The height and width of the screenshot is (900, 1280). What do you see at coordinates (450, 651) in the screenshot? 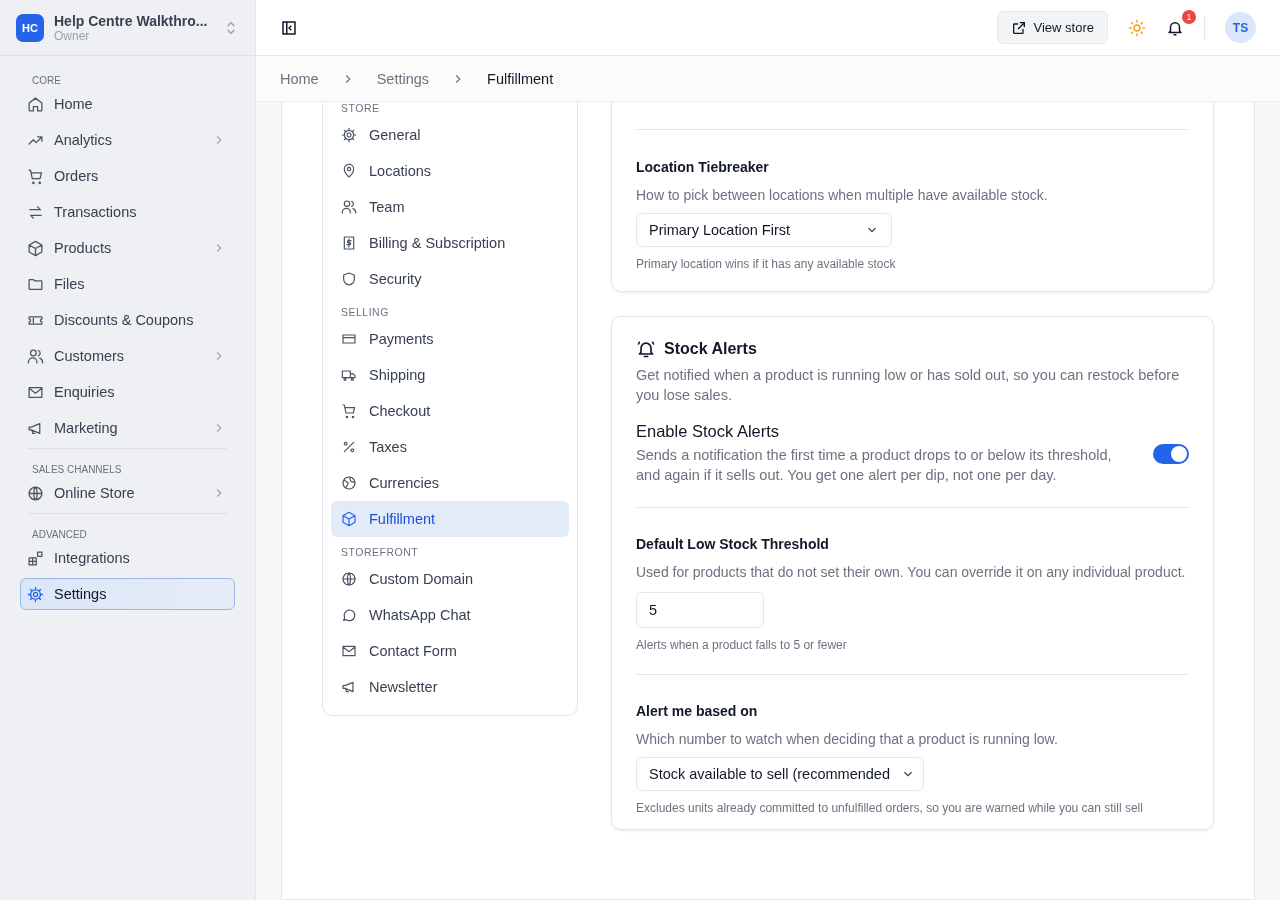
I see `settings-nav-item: Contact Form` at bounding box center [450, 651].